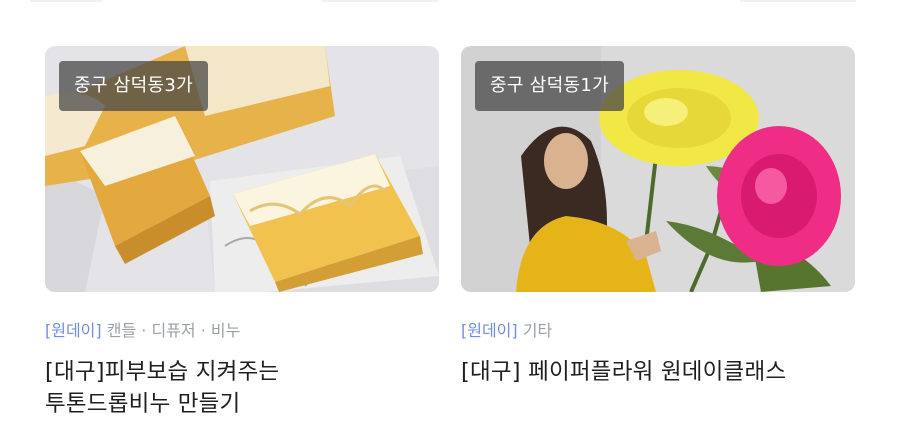 The image size is (900, 426). Describe the element at coordinates (549, 86) in the screenshot. I see `location-badge: 중구 삼덕동1가` at that location.